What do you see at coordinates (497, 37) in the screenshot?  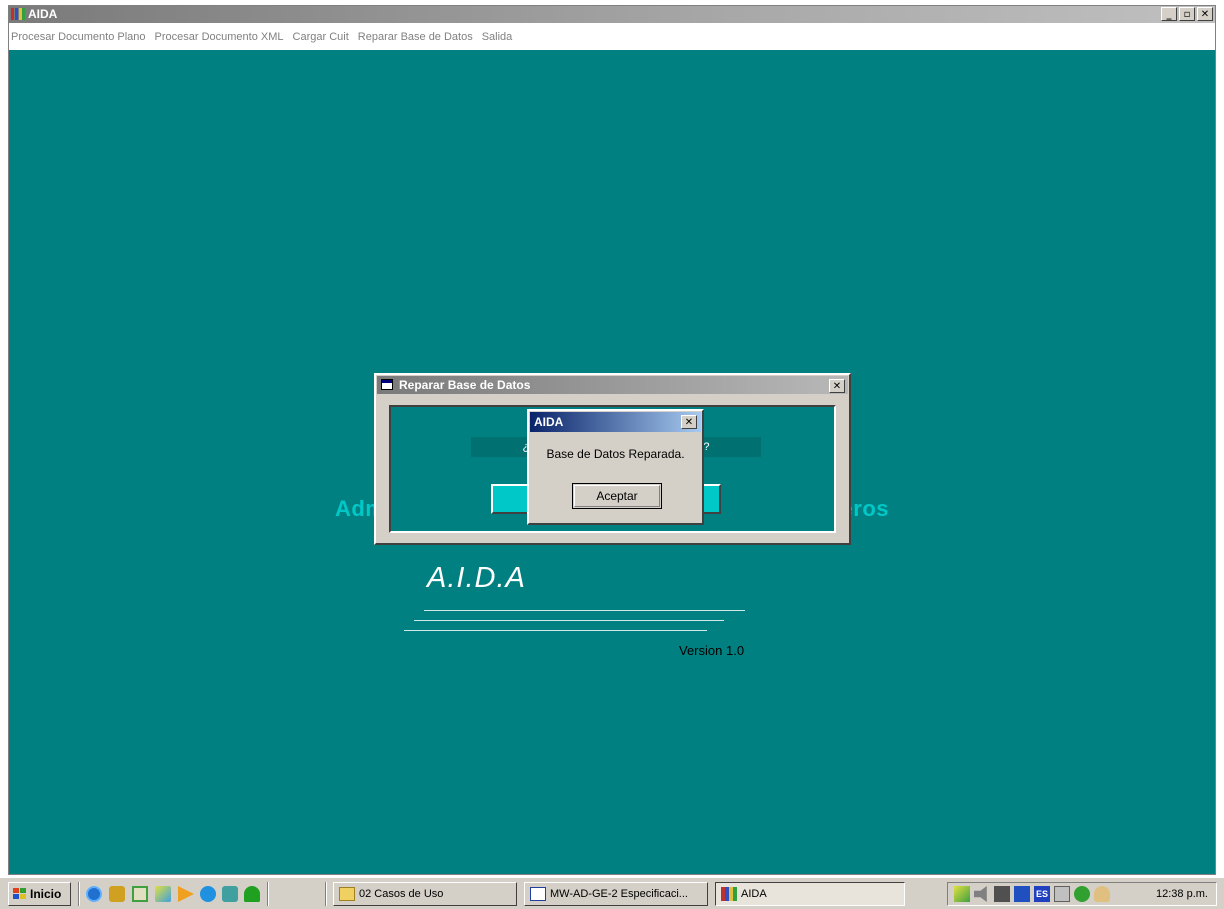 I see `menu-salida: Salida` at bounding box center [497, 37].